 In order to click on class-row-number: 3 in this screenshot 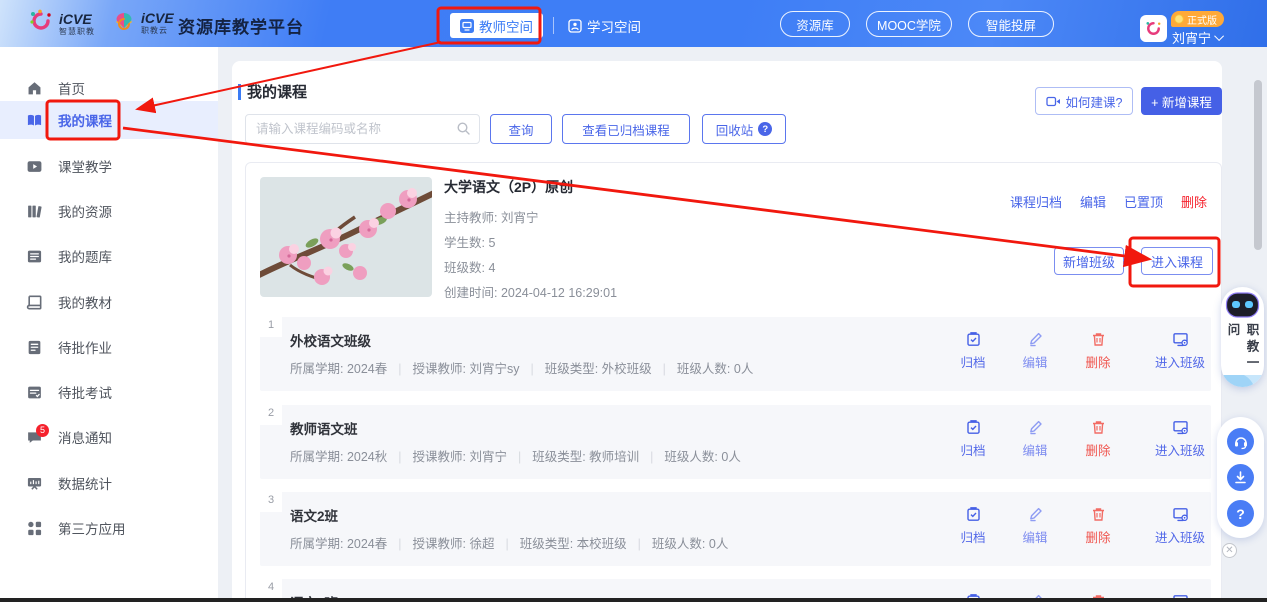, I will do `click(271, 502)`.